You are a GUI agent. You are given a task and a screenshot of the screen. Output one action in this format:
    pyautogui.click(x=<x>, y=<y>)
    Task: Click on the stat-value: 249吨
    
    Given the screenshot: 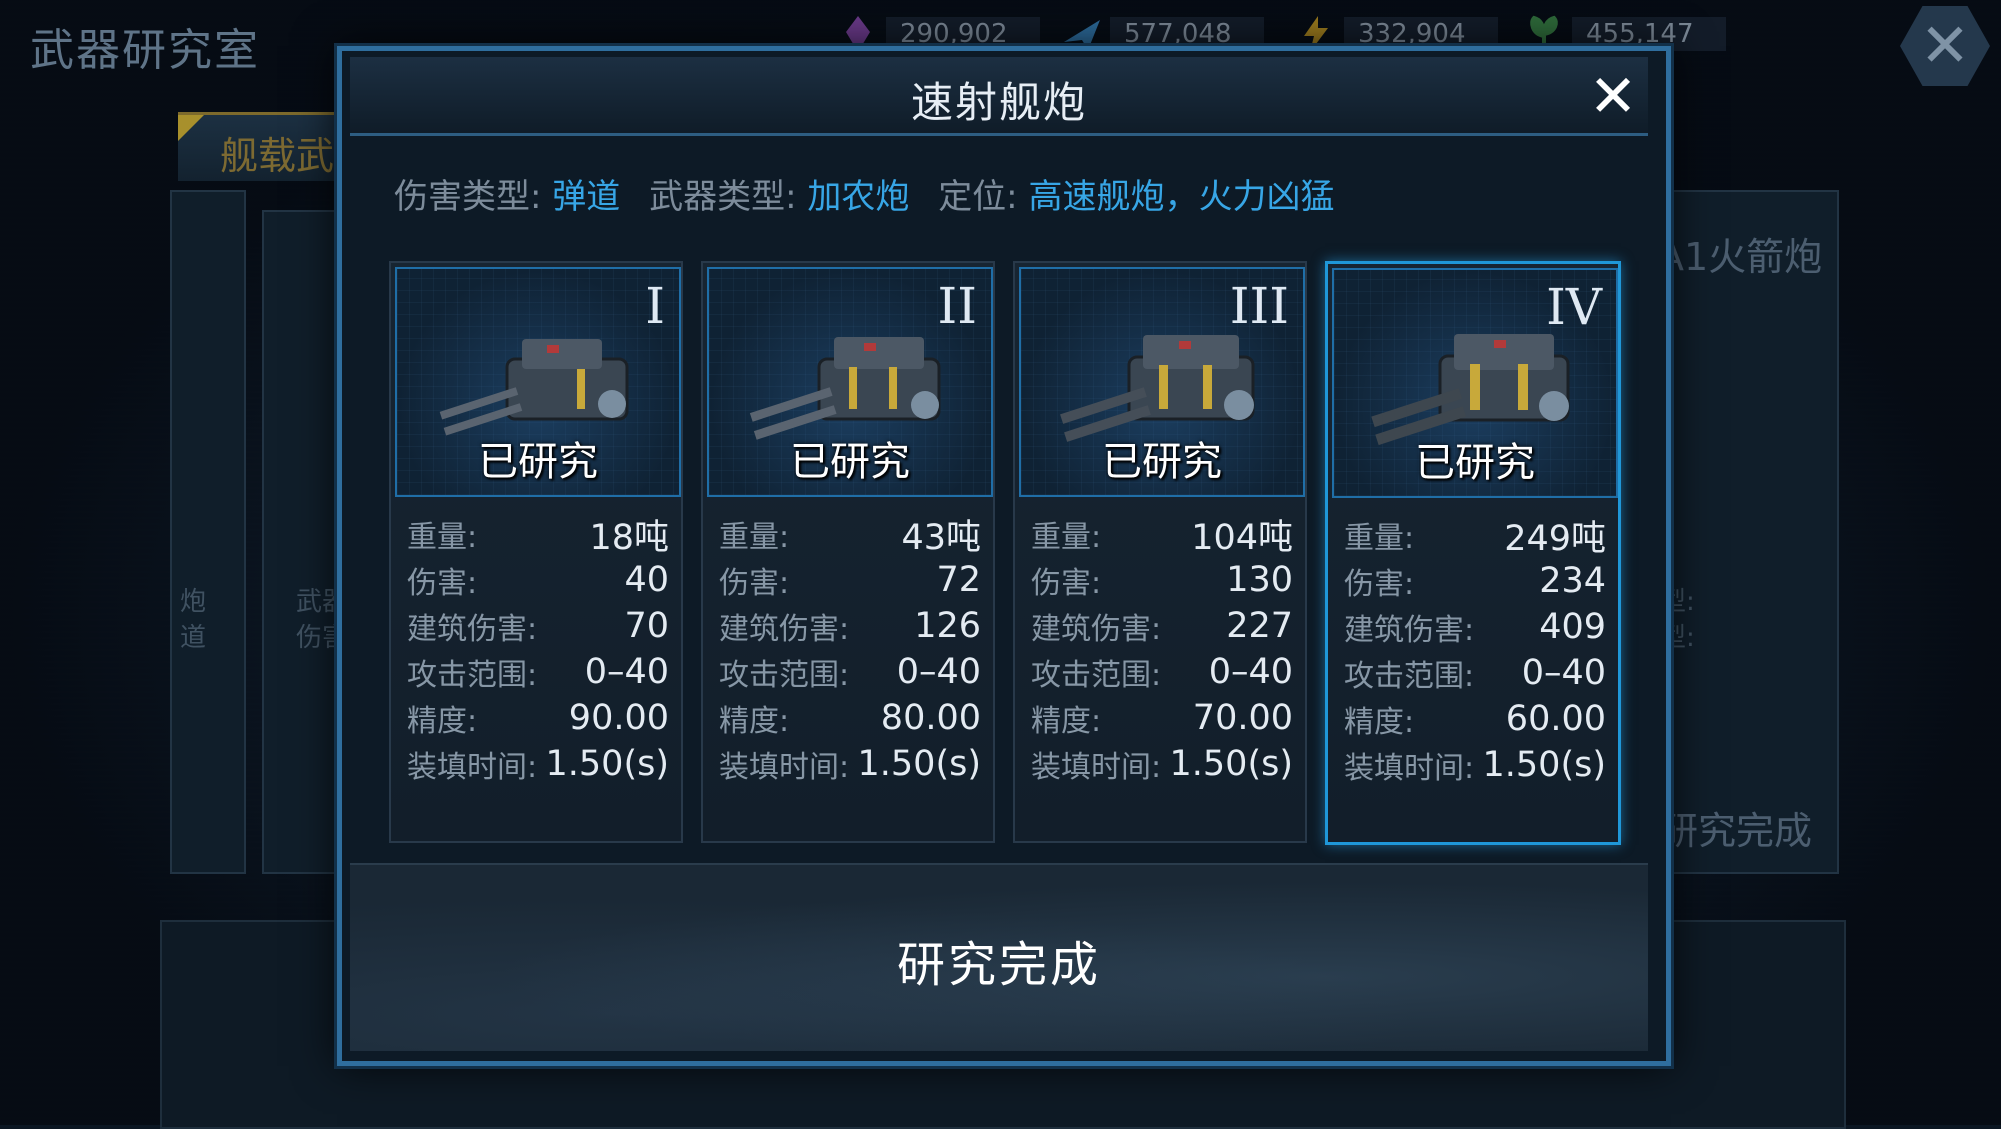 What is the action you would take?
    pyautogui.click(x=1555, y=538)
    